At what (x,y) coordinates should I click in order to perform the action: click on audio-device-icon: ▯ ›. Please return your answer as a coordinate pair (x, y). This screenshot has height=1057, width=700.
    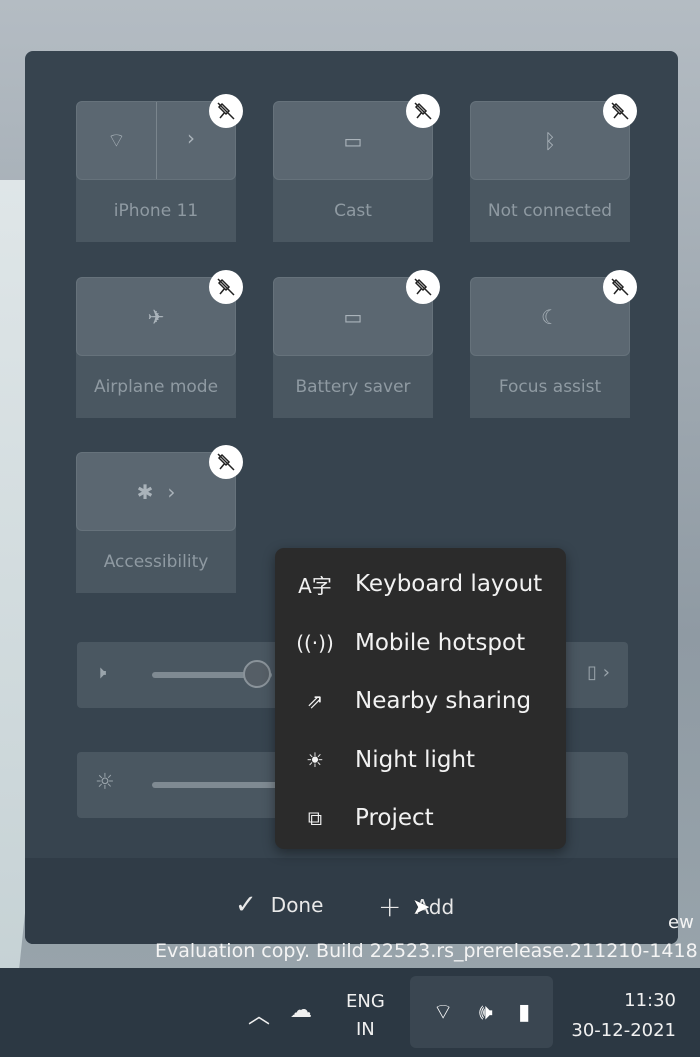
    Looking at the image, I should click on (598, 672).